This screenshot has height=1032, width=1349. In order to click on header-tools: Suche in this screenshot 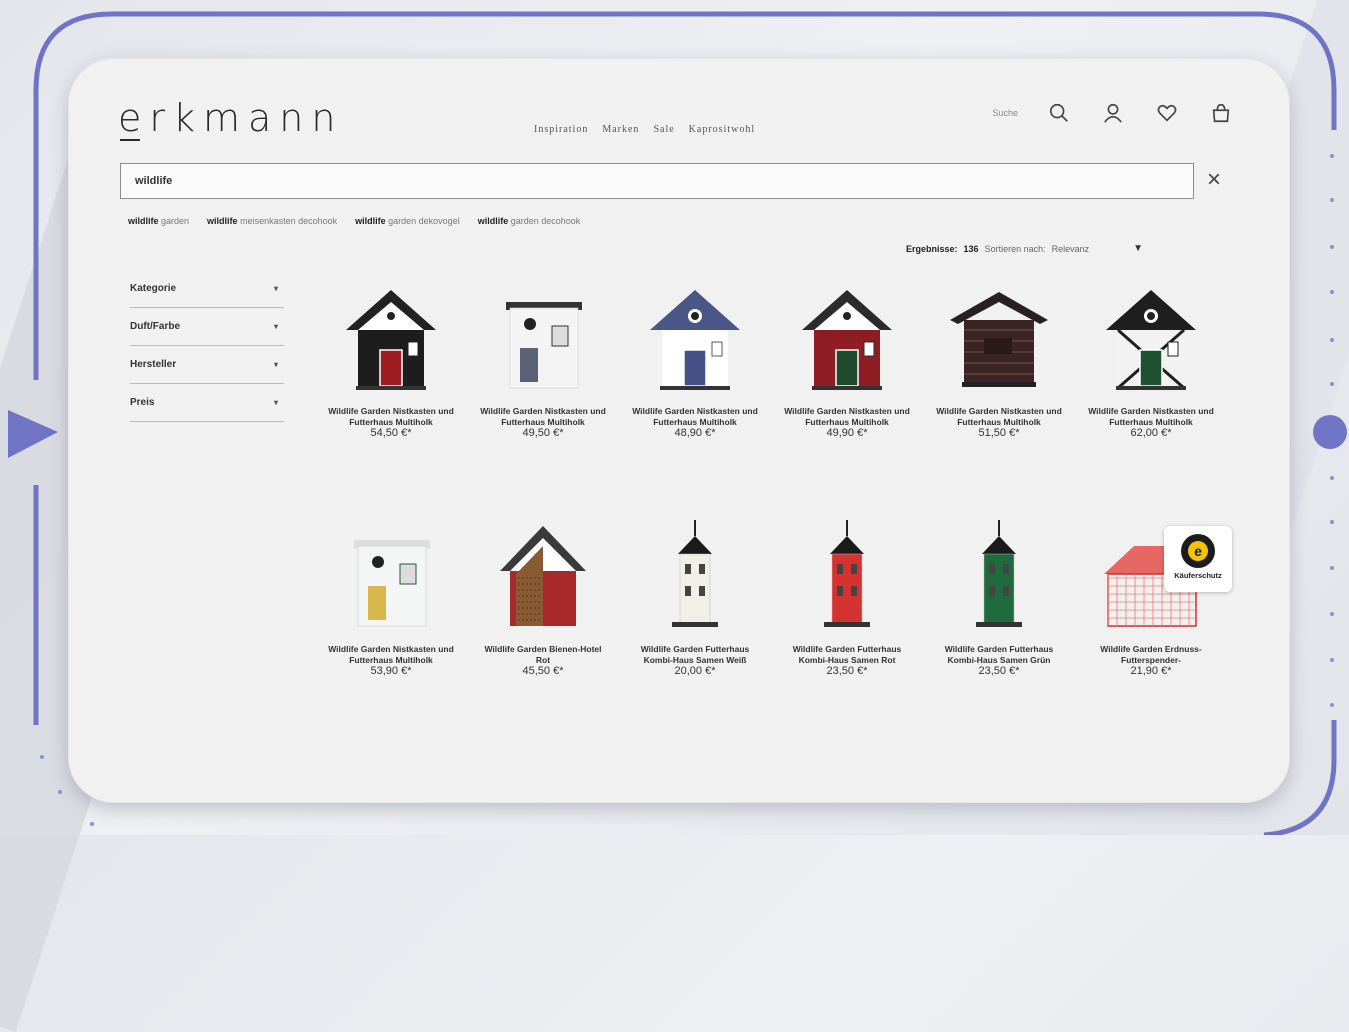, I will do `click(1113, 113)`.